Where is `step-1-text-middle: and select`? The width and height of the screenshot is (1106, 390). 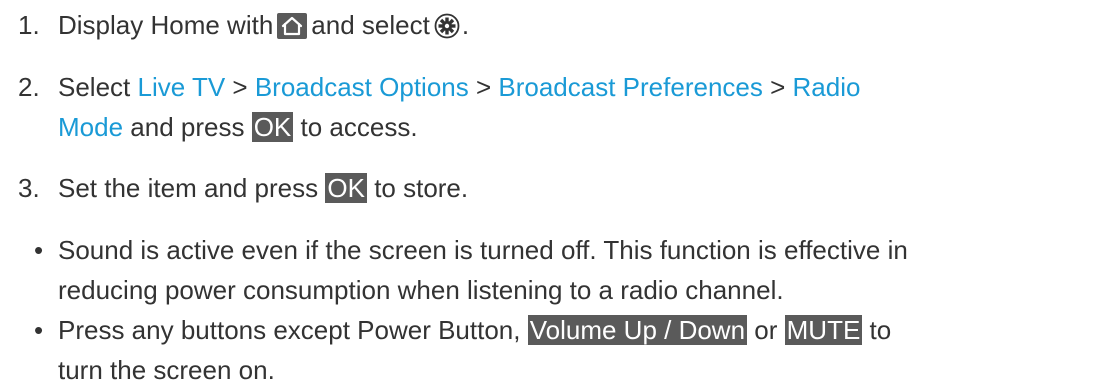 step-1-text-middle: and select is located at coordinates (370, 25).